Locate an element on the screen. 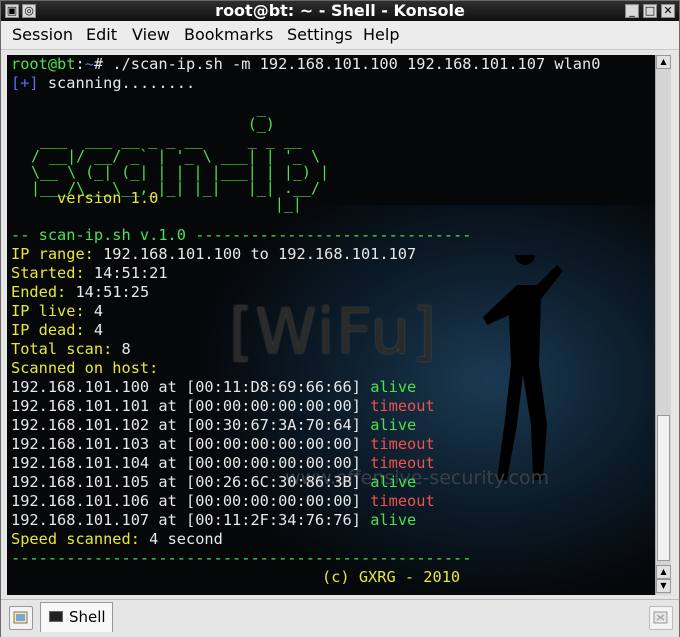 The width and height of the screenshot is (680, 637). prompt-end: # is located at coordinates (103, 64).